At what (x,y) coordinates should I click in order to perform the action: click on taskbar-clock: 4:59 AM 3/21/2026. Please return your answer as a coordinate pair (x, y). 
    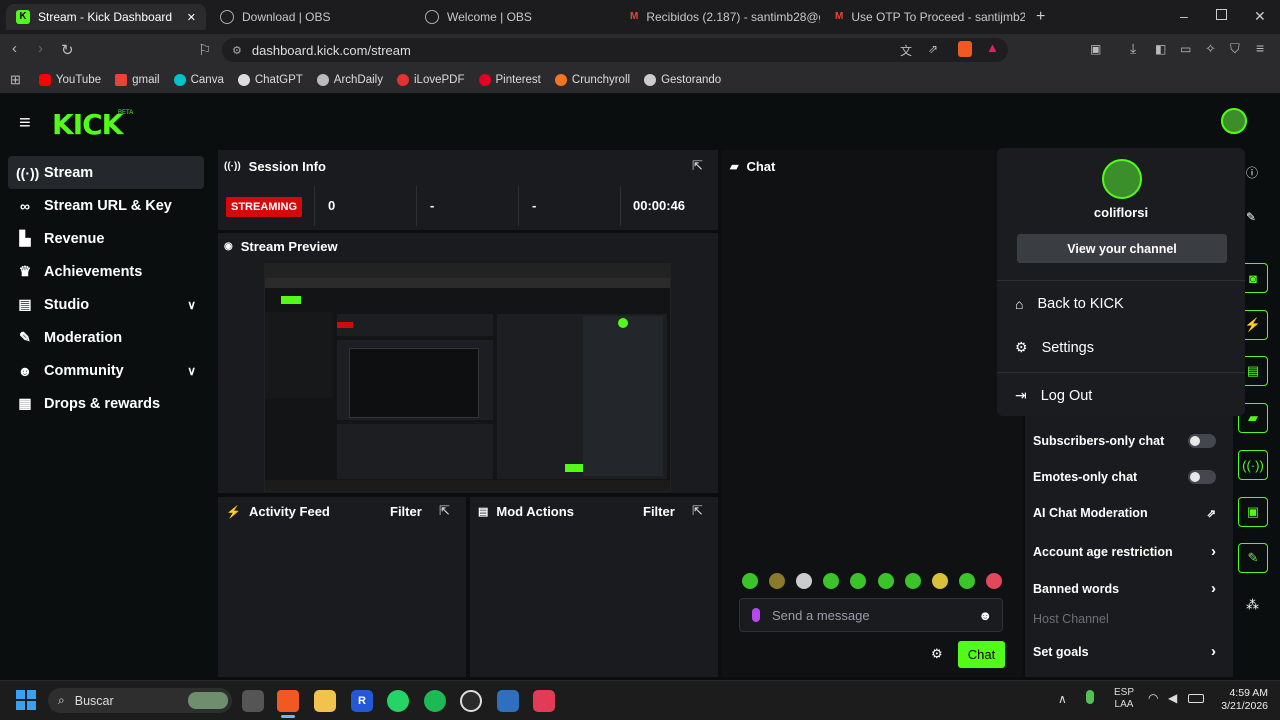
    Looking at the image, I should click on (1241, 700).